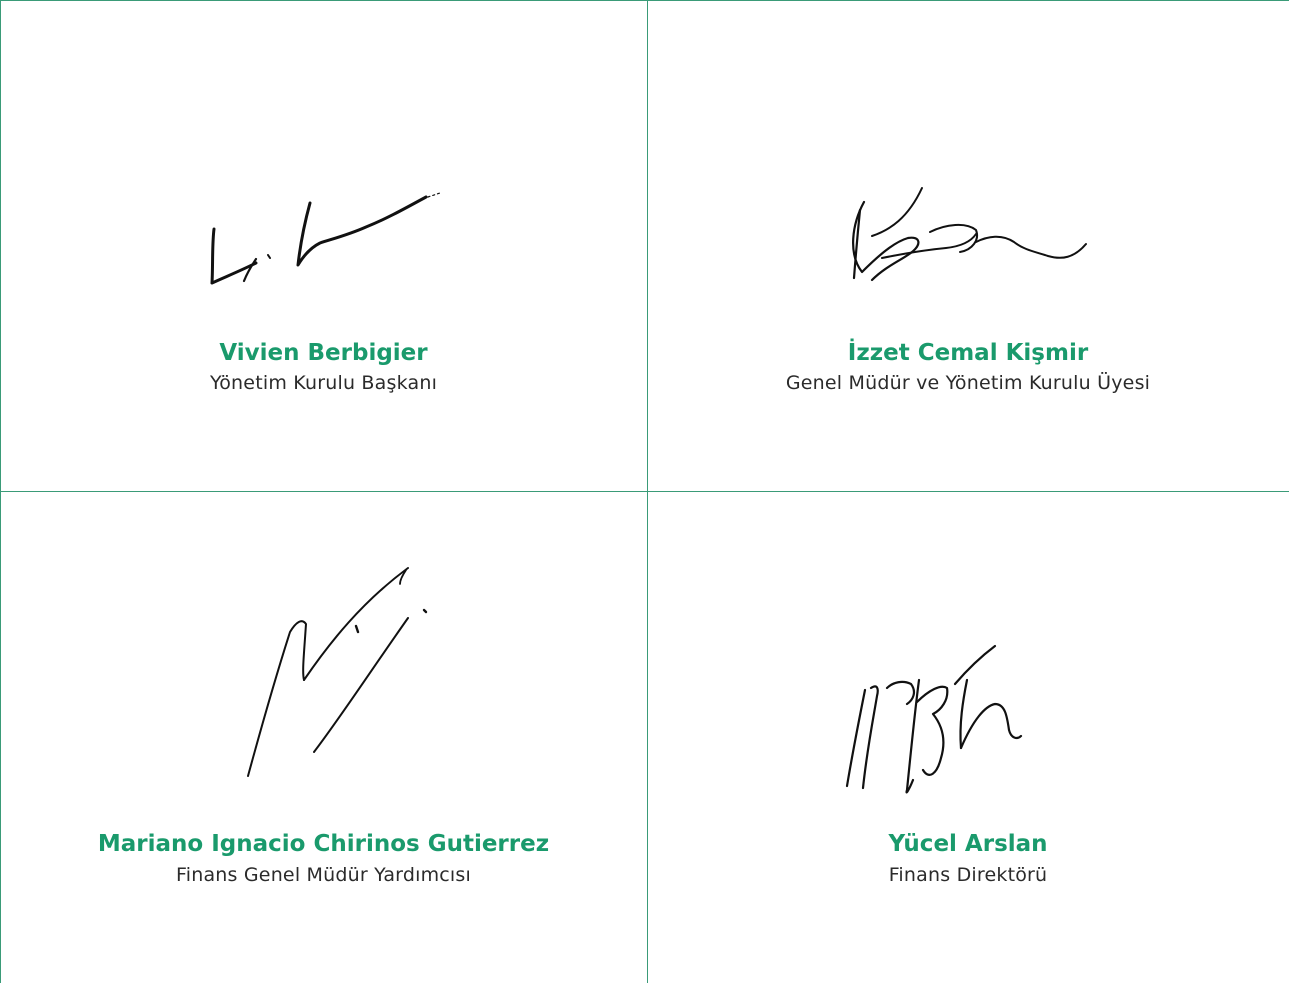 The height and width of the screenshot is (983, 1289). What do you see at coordinates (968, 383) in the screenshot?
I see `signatory-title: Genel Müdür ve Yönetim Kurulu Üyesi` at bounding box center [968, 383].